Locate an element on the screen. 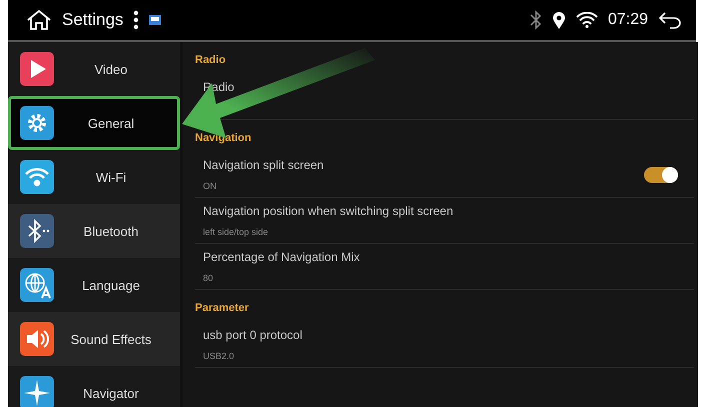 Image resolution: width=704 pixels, height=407 pixels. location-pin-icon is located at coordinates (559, 20).